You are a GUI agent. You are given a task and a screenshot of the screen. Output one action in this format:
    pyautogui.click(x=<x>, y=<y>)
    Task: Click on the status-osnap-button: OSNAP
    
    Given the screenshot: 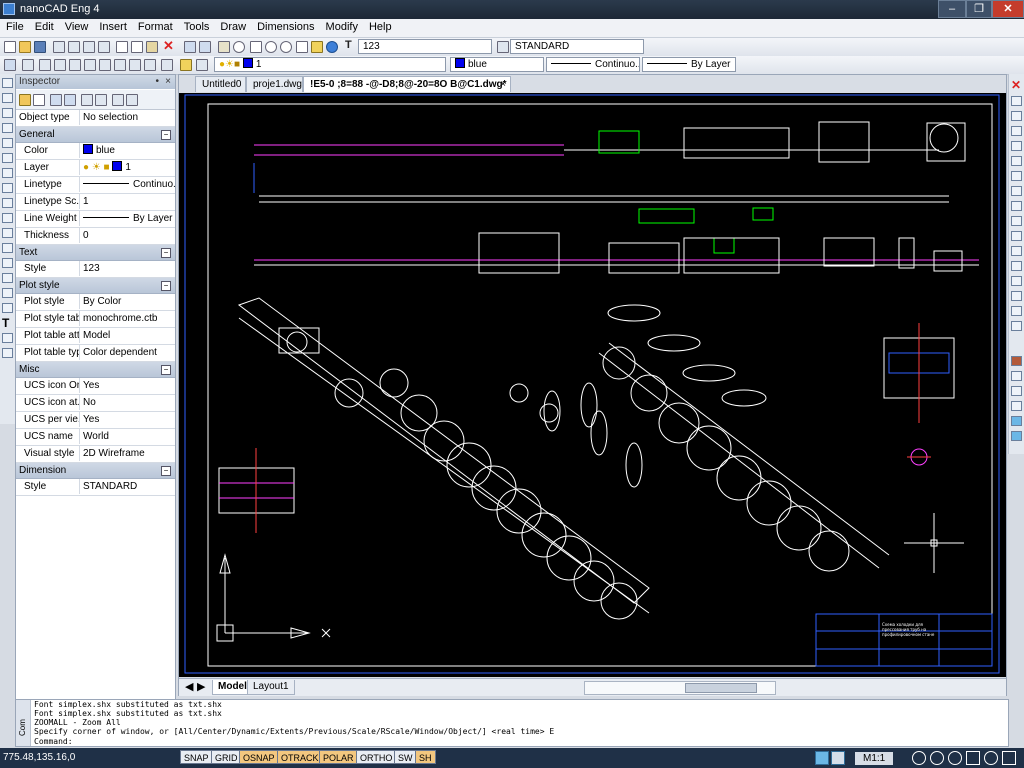 What is the action you would take?
    pyautogui.click(x=259, y=757)
    